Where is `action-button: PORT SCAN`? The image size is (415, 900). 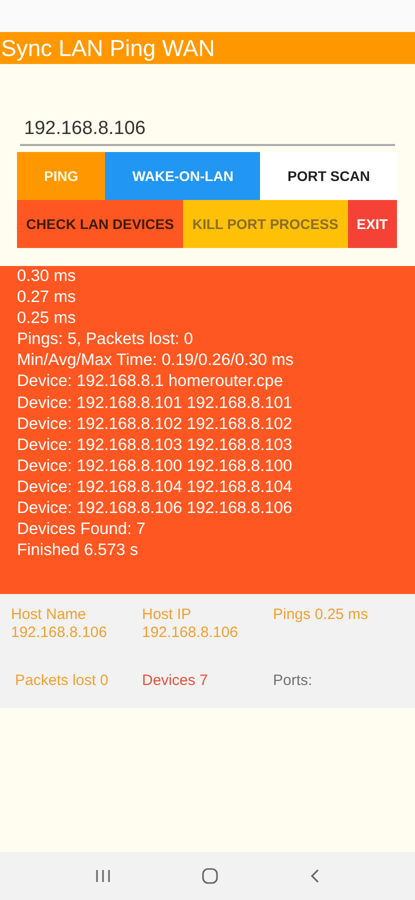 action-button: PORT SCAN is located at coordinates (328, 176).